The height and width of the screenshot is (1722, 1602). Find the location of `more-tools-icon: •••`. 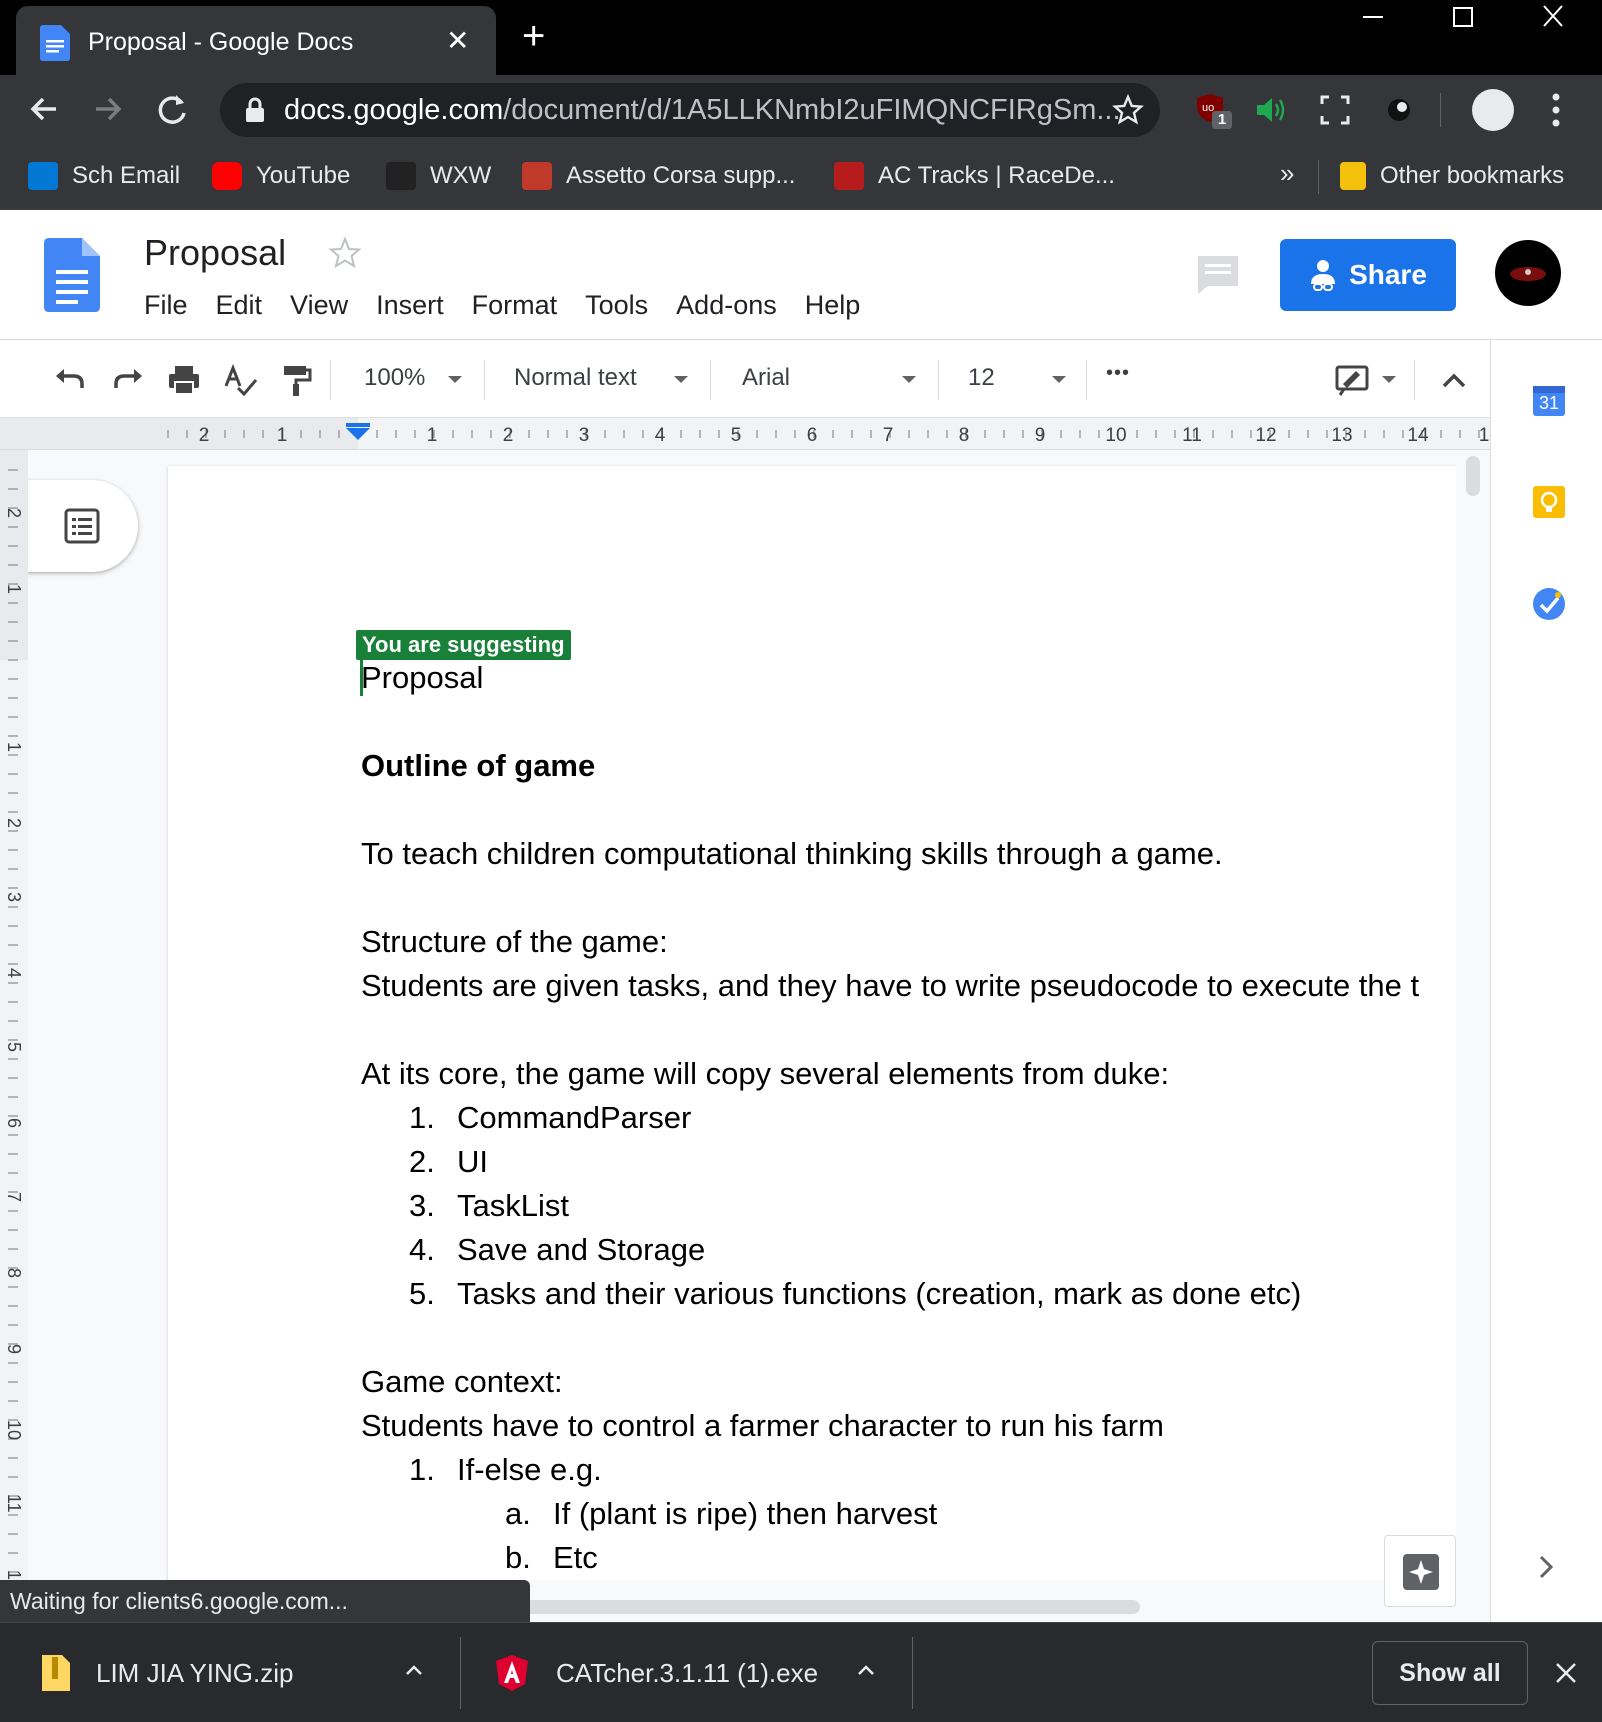

more-tools-icon: ••• is located at coordinates (1118, 373).